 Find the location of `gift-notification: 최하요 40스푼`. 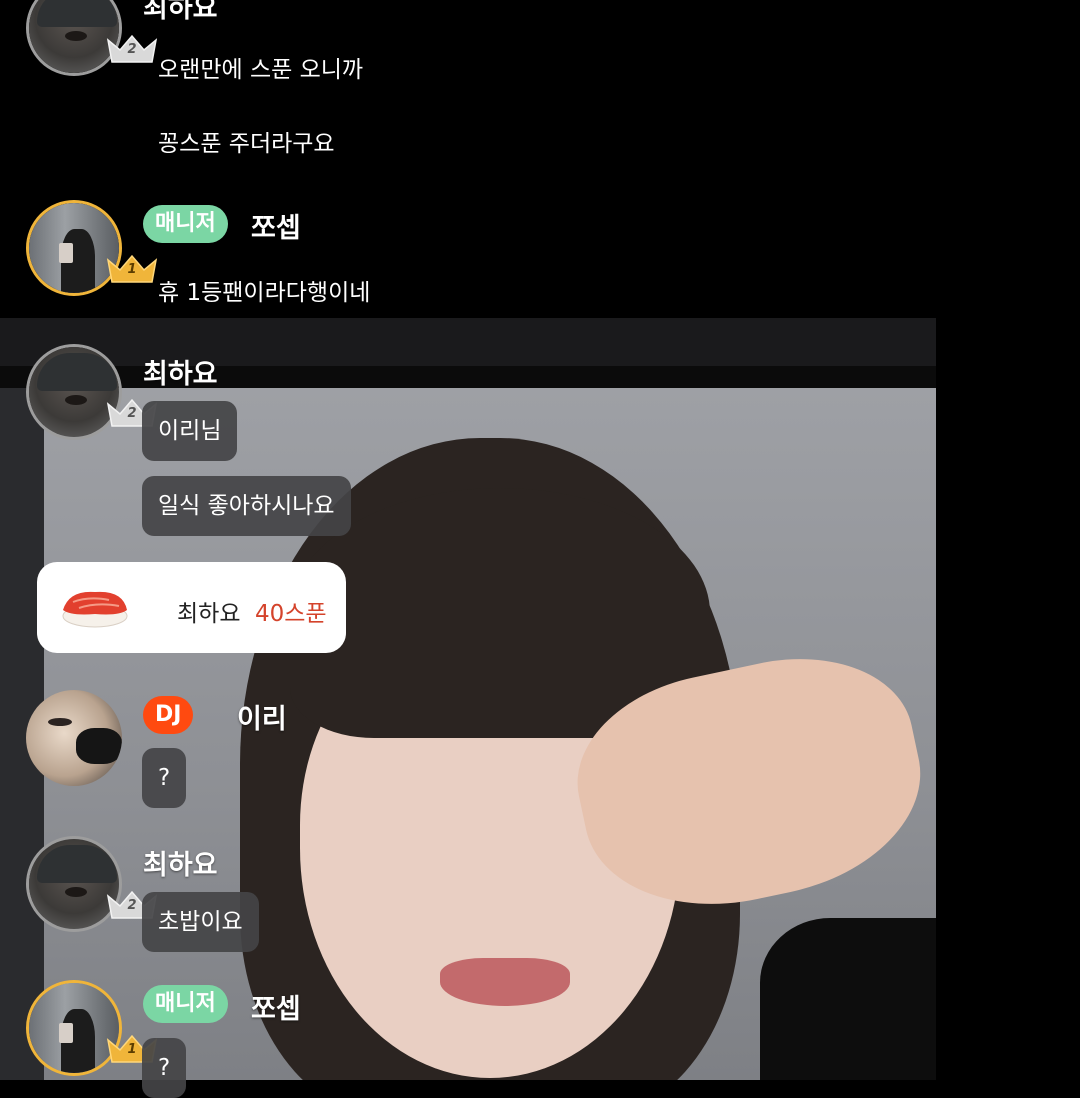

gift-notification: 최하요 40스푼 is located at coordinates (191, 607).